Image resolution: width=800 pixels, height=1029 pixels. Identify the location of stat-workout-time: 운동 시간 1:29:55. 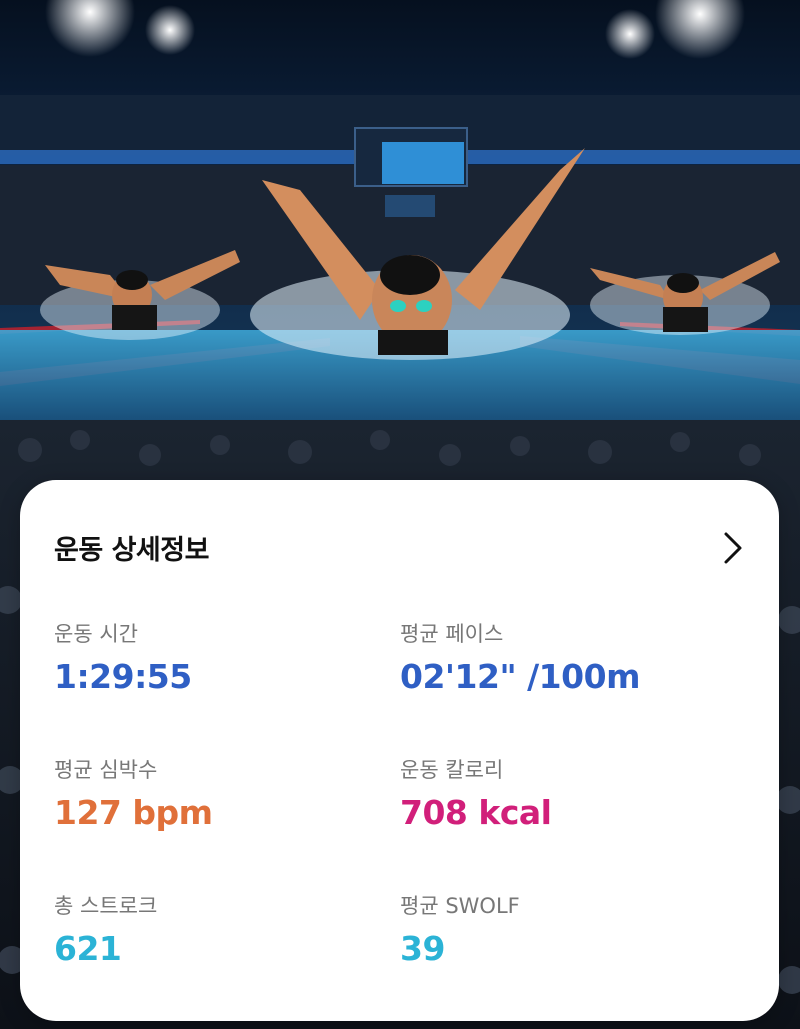
(219, 659).